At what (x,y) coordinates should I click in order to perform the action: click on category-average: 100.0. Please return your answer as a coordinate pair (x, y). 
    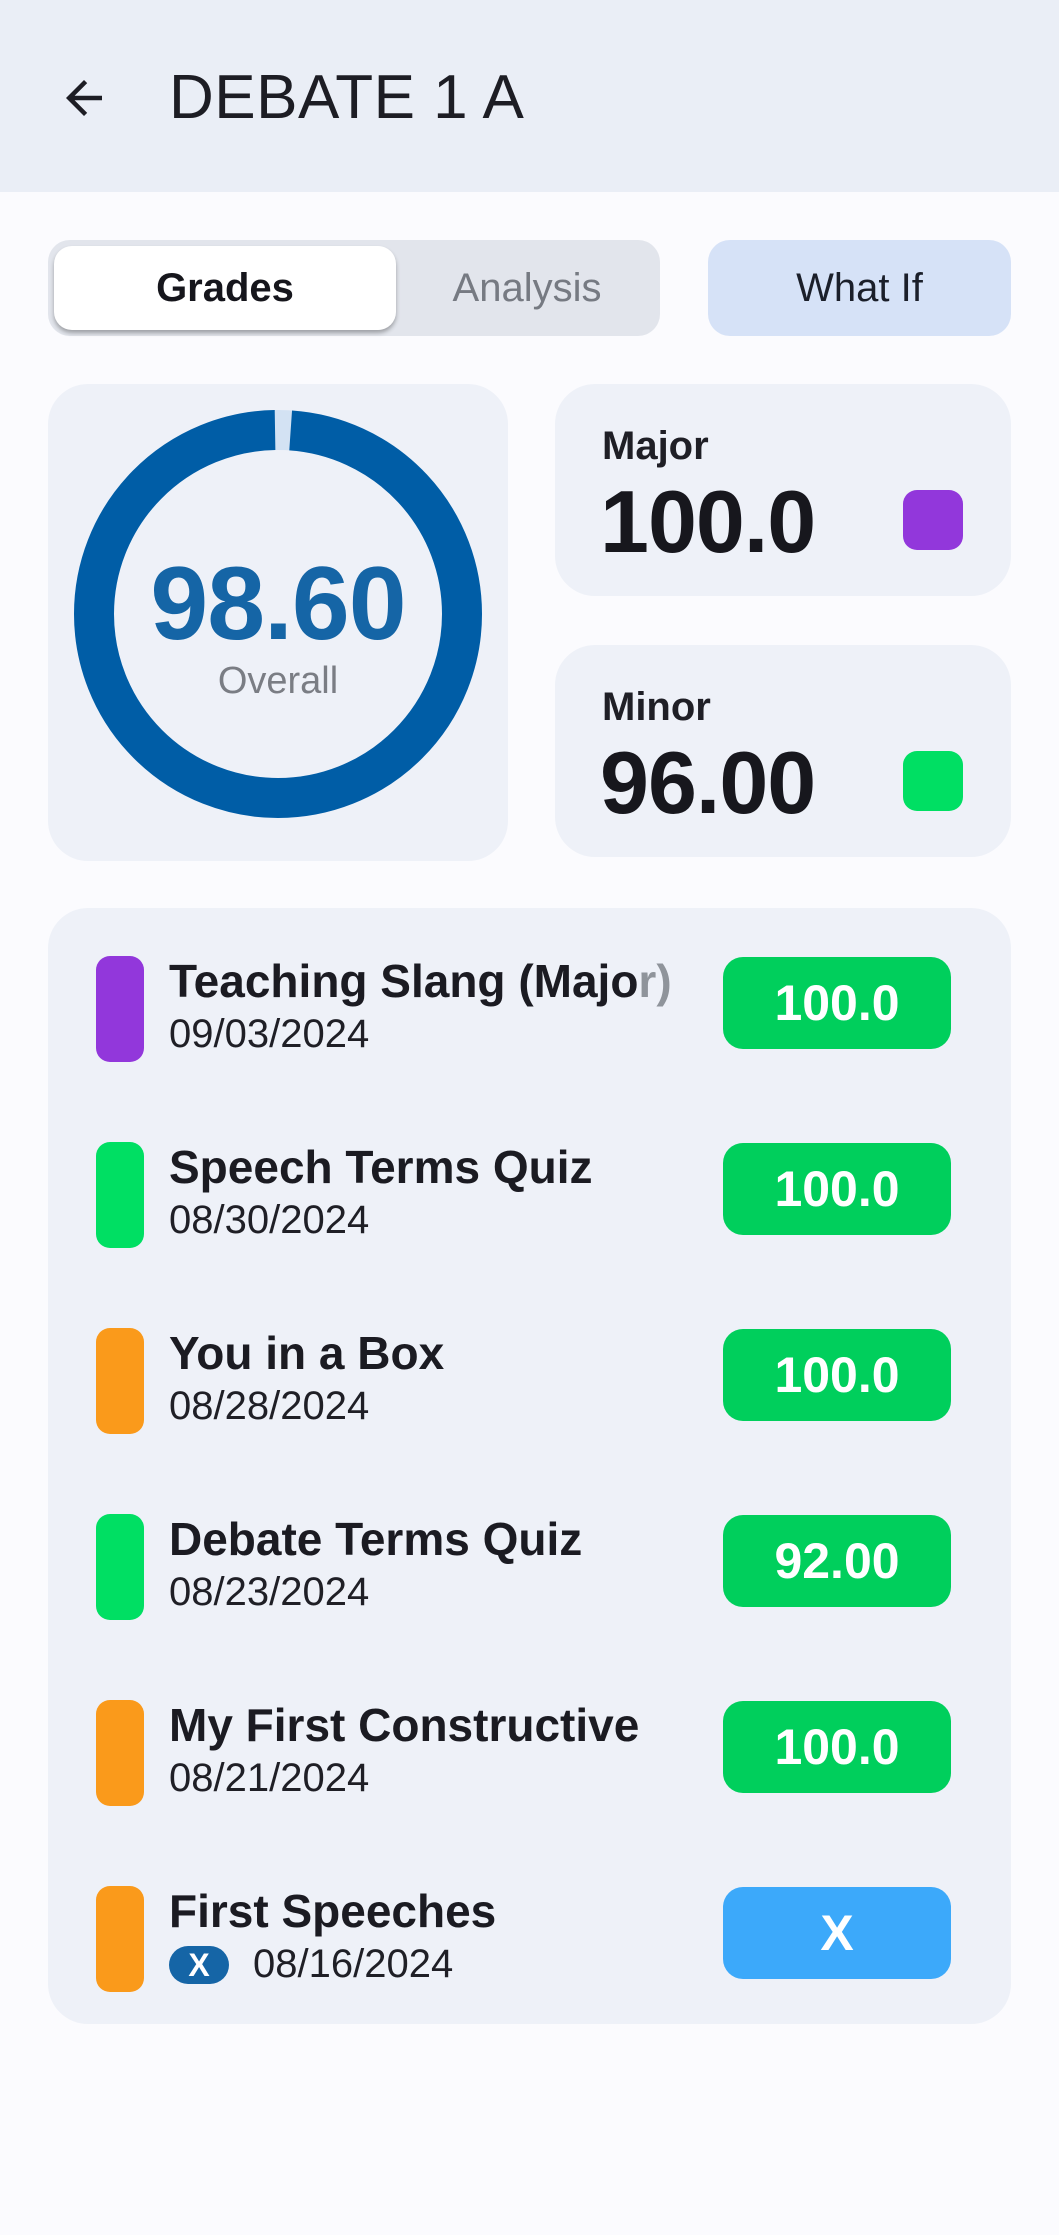
    Looking at the image, I should click on (708, 521).